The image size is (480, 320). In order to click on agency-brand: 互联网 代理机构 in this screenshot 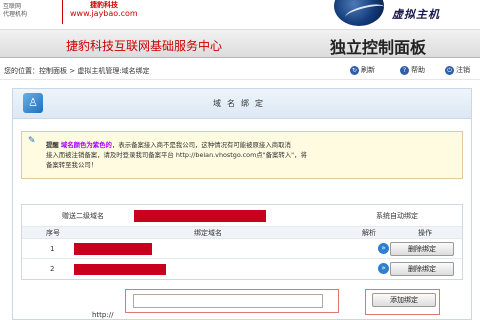, I will do `click(25, 13)`.